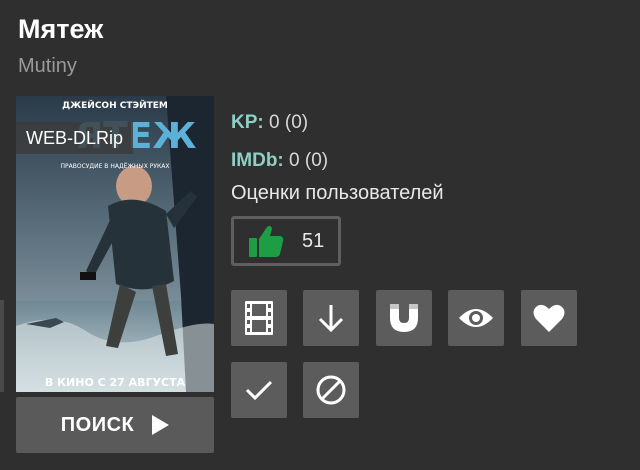  What do you see at coordinates (289, 122) in the screenshot?
I see `kp-value: 0 (0)` at bounding box center [289, 122].